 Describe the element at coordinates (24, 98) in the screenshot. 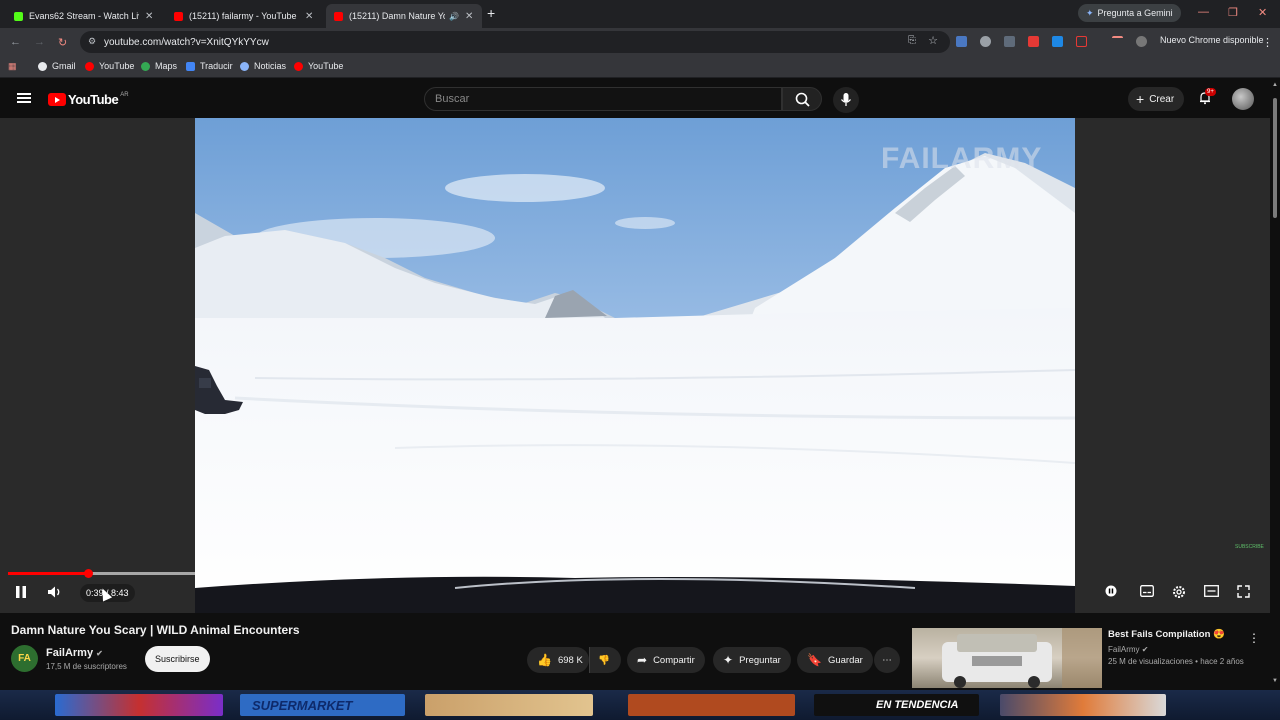

I see `hamburger-menu-icon` at that location.